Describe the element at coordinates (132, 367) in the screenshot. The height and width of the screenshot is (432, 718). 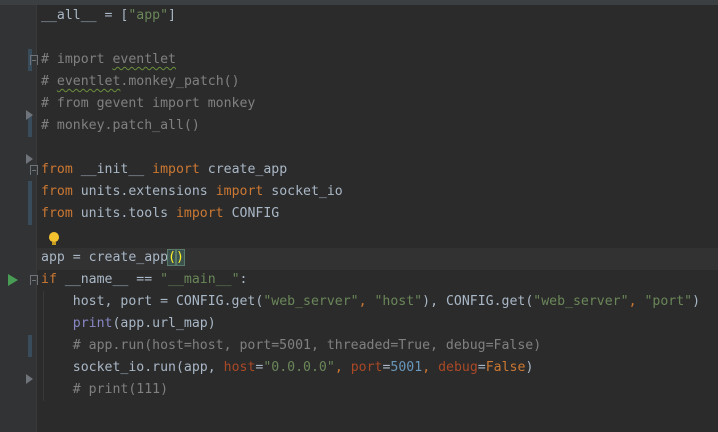
I see `code-token: socket_io.run(app,` at that location.